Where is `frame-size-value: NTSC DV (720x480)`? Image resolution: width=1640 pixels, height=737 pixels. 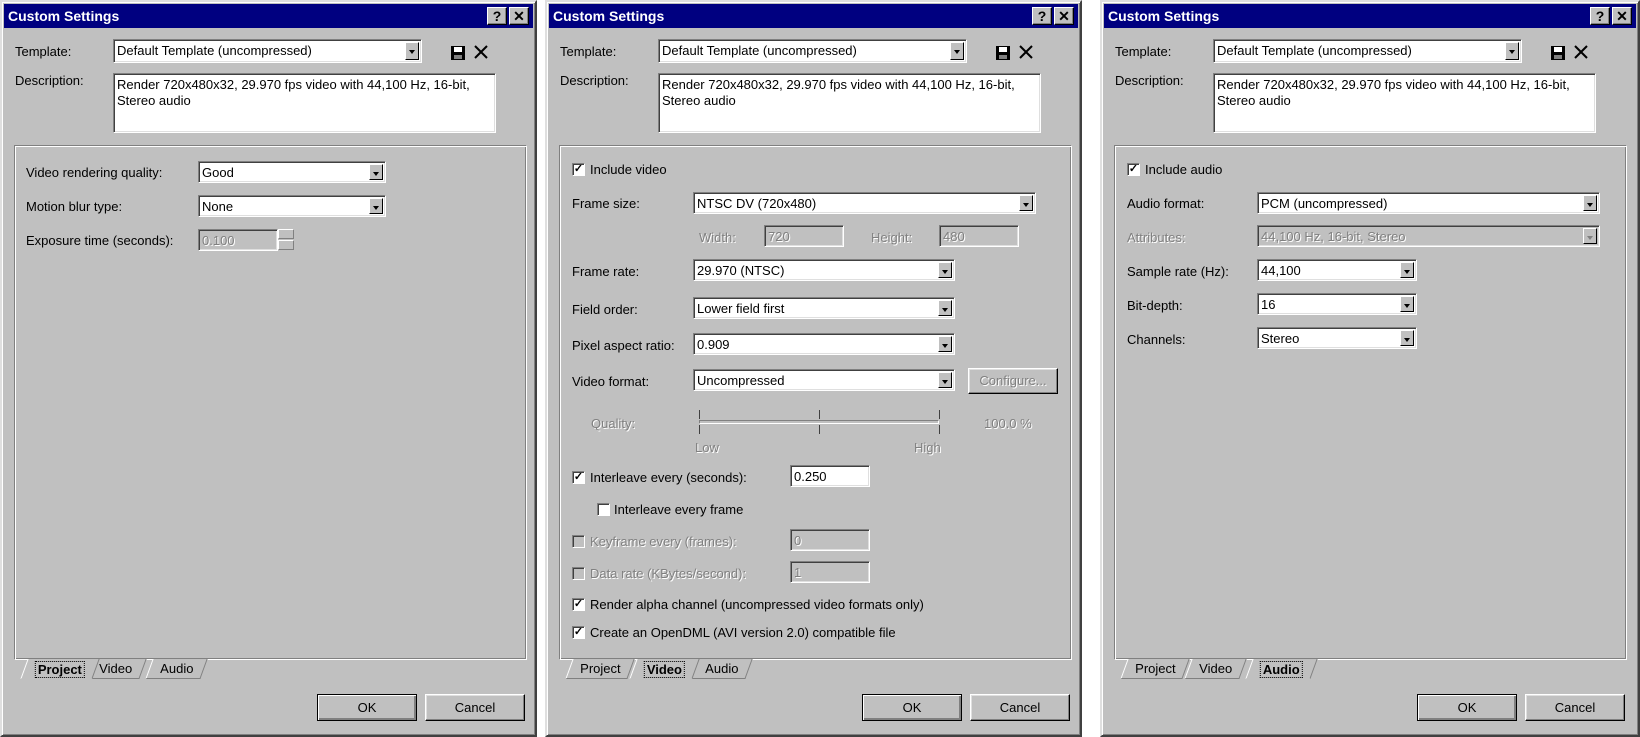
frame-size-value: NTSC DV (720x480) is located at coordinates (757, 203).